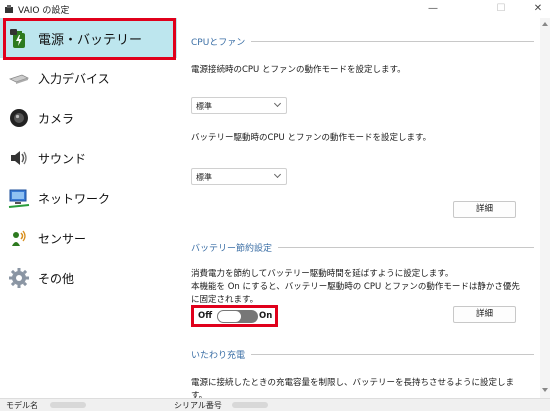 This screenshot has height=411, width=550. What do you see at coordinates (433, 9) in the screenshot?
I see `minimize-button: —` at bounding box center [433, 9].